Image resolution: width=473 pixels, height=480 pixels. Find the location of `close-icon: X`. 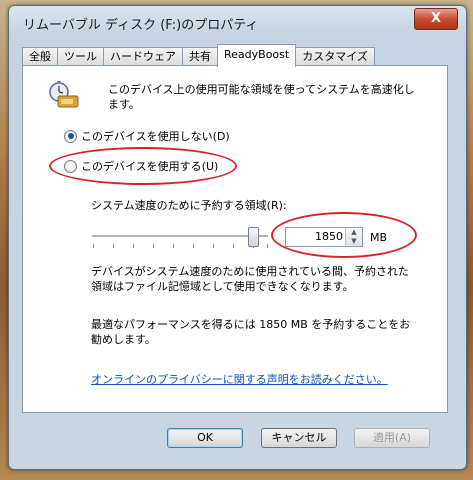

close-icon: X is located at coordinates (436, 18).